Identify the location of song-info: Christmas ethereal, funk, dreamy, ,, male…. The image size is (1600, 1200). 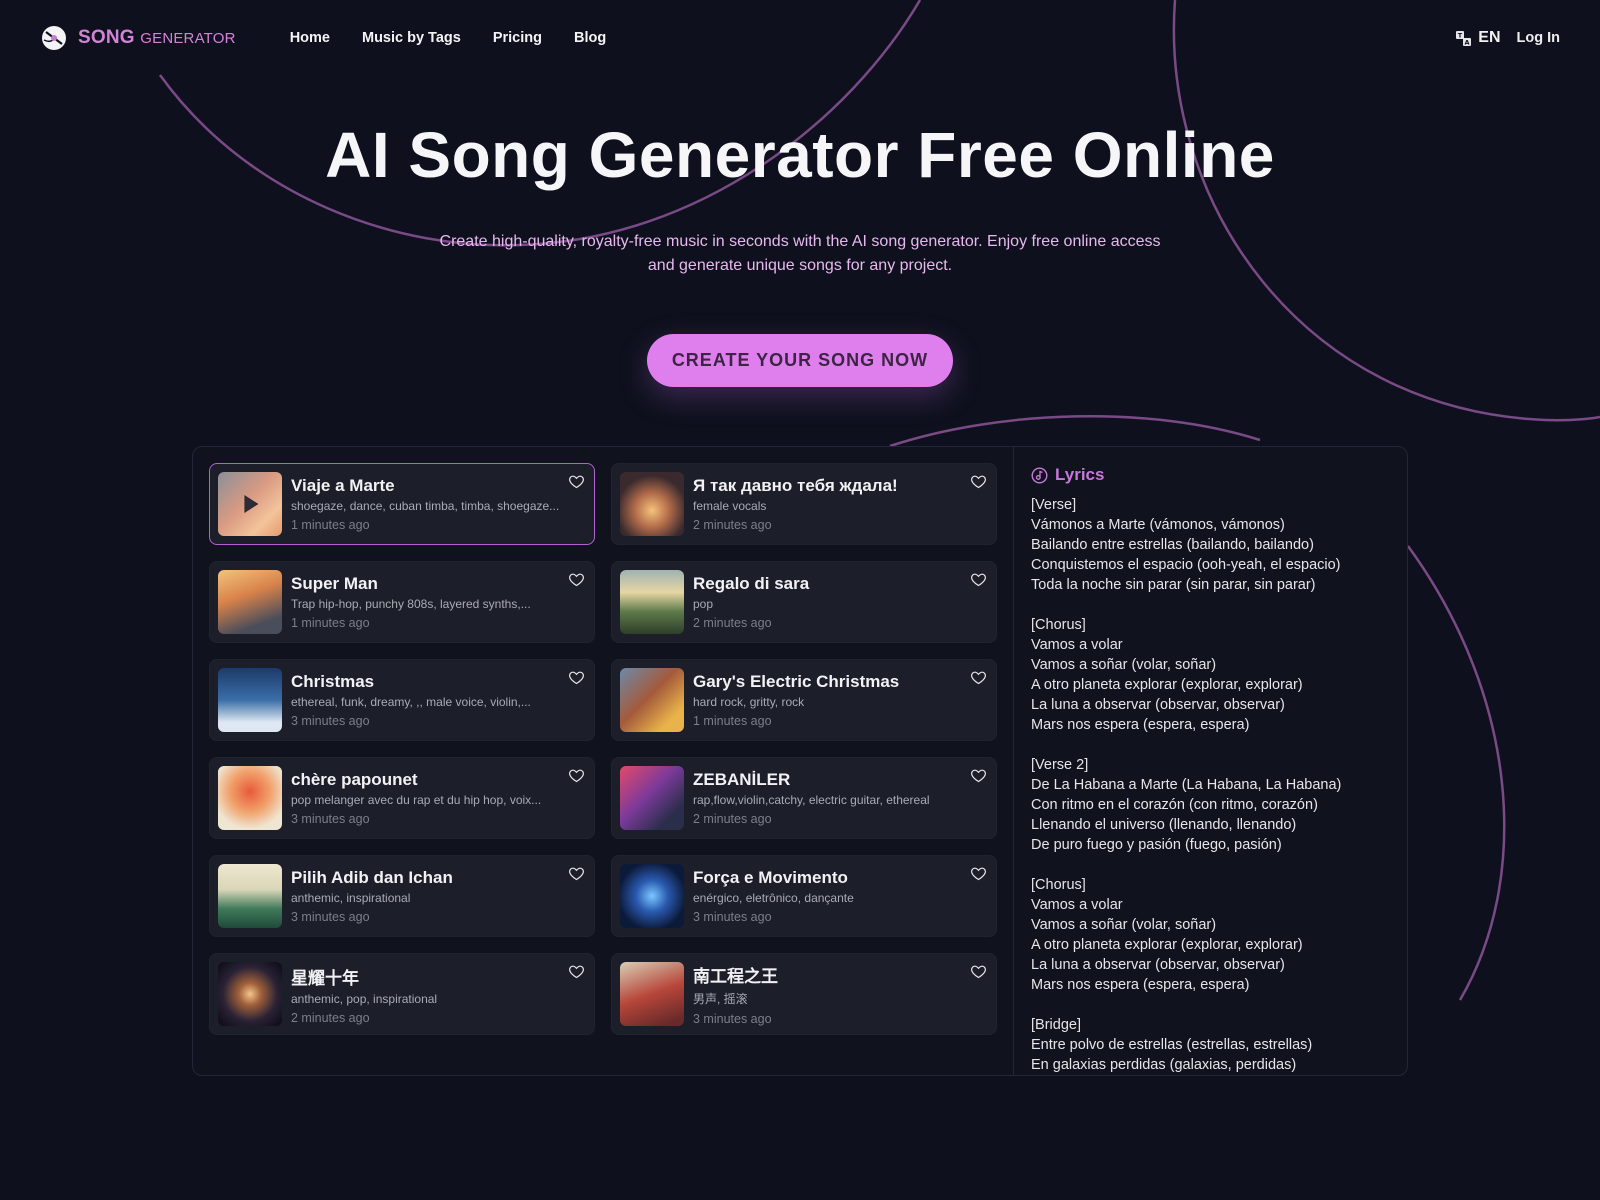
(431, 700).